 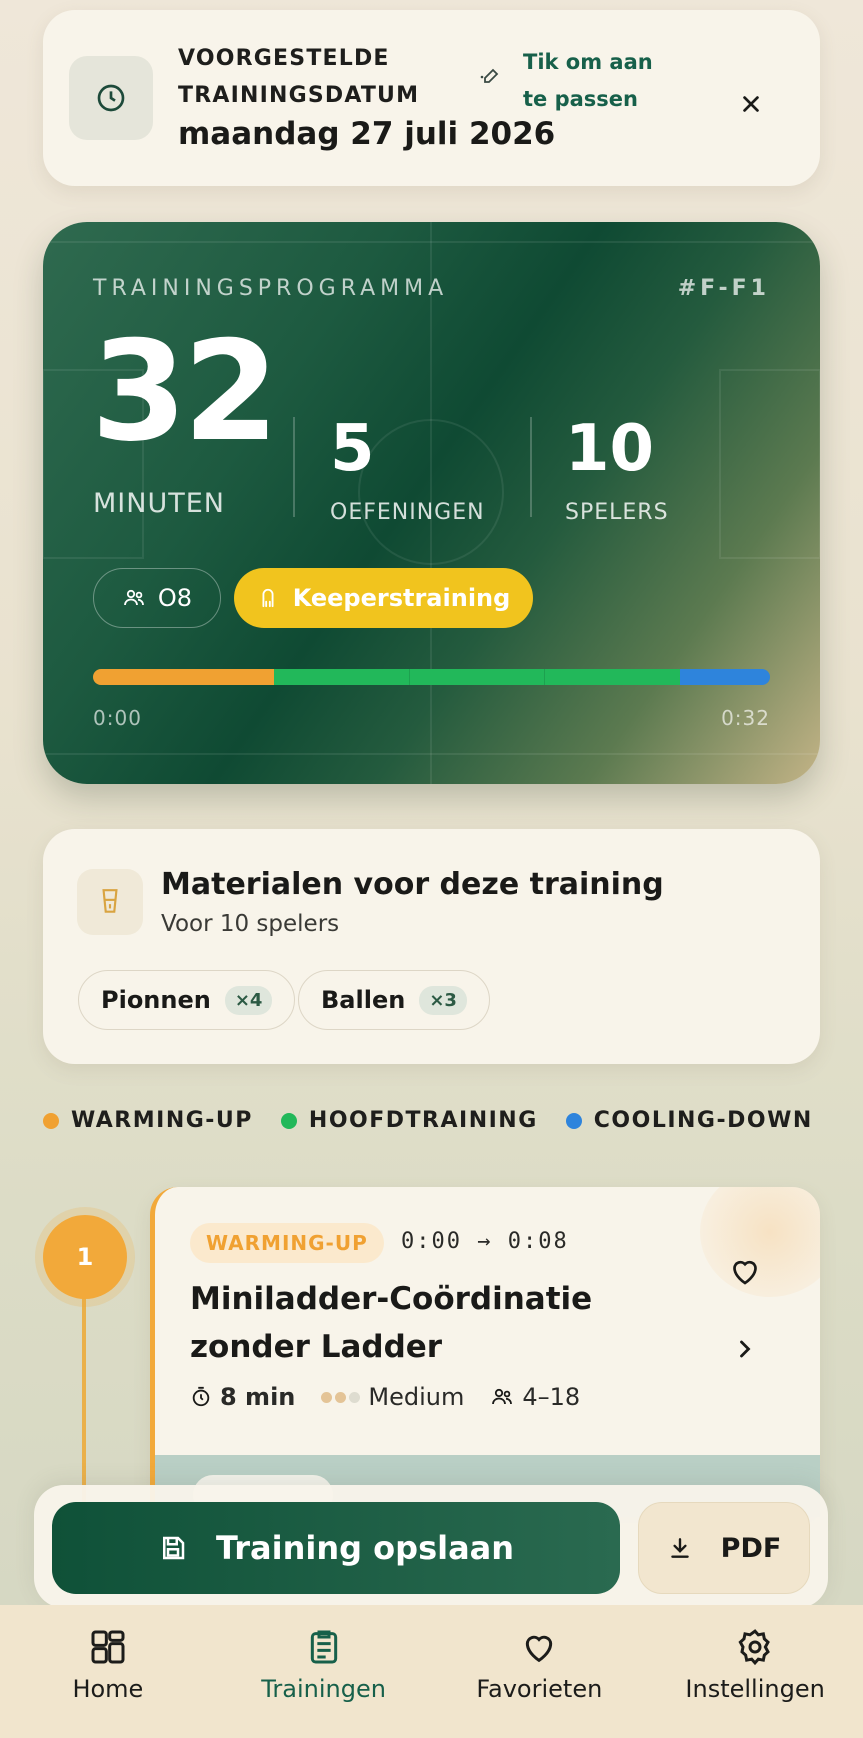 I want to click on exercise-meta: 8 min Medium 4–18, so click(x=385, y=1397).